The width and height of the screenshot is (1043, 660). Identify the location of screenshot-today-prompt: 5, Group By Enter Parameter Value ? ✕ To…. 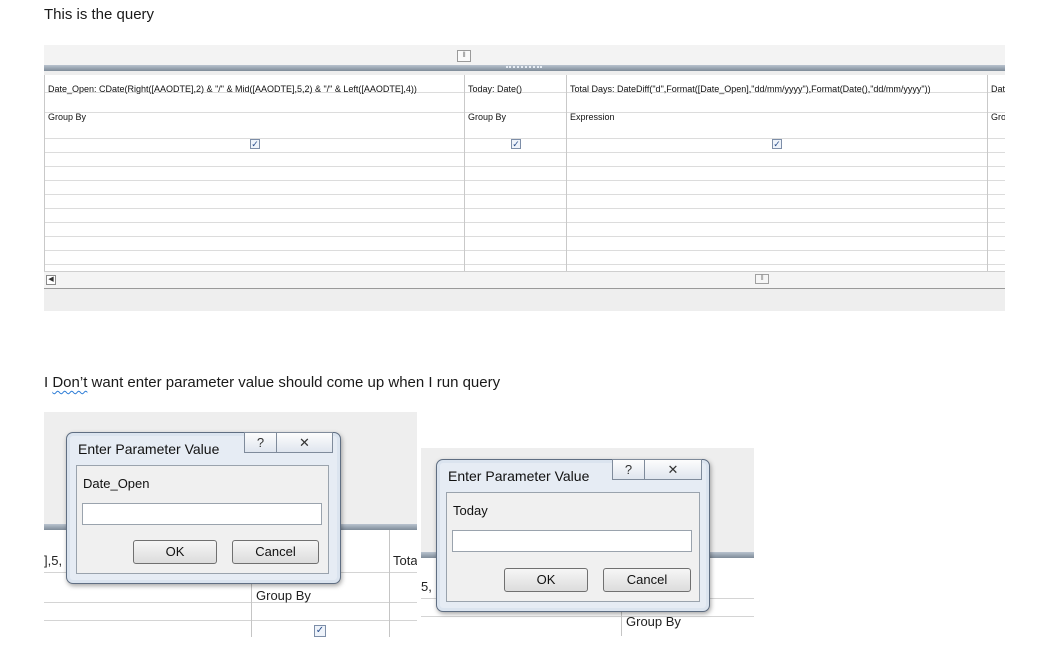
(587, 542).